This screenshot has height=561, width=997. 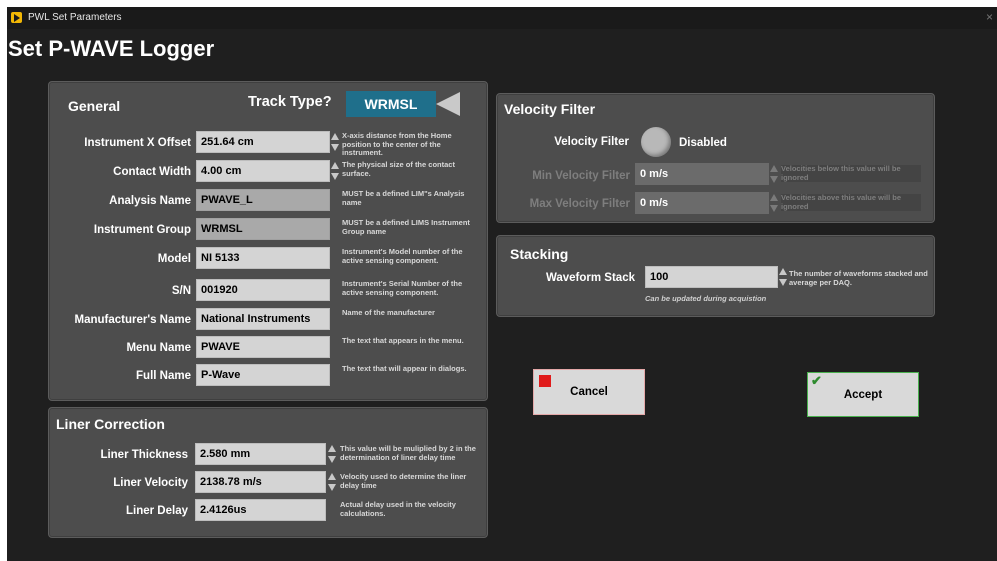 I want to click on green-check-icon: ✔, so click(x=816, y=380).